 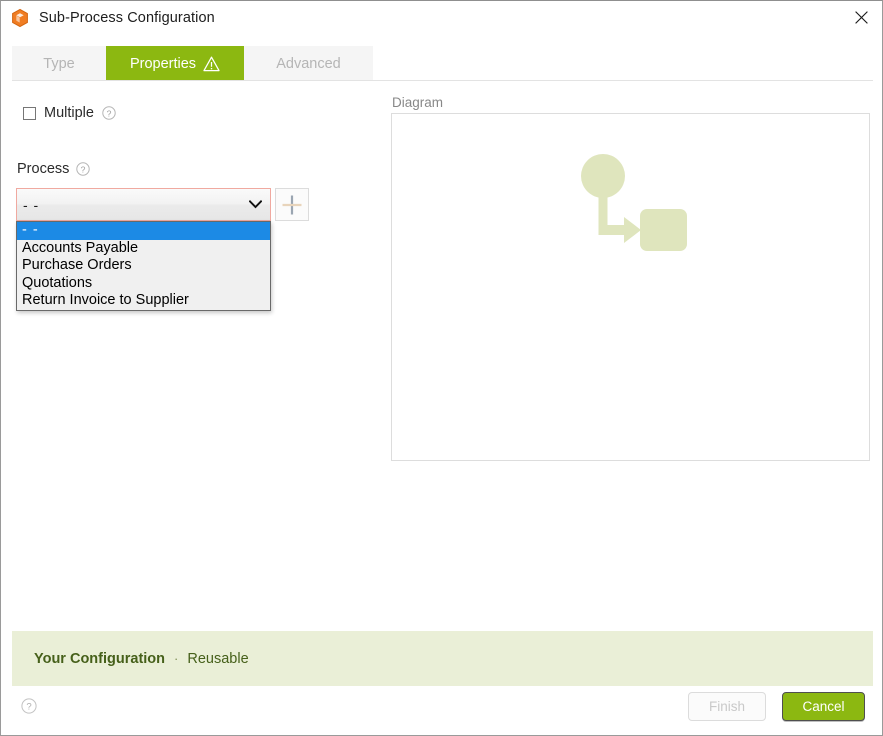 What do you see at coordinates (143, 249) in the screenshot?
I see `dropdown-option-1: Accounts Payable` at bounding box center [143, 249].